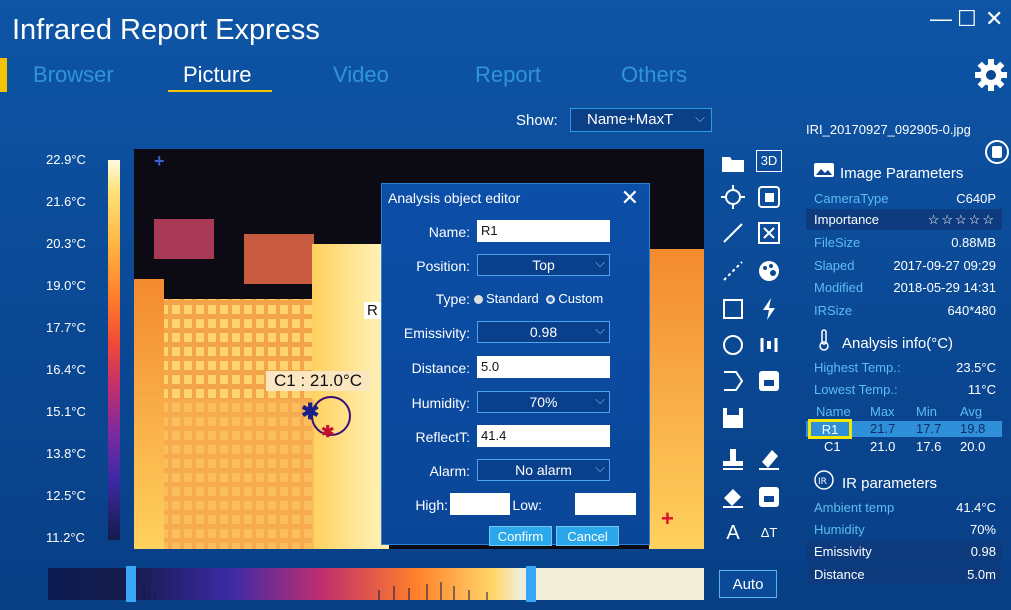  What do you see at coordinates (904, 551) in the screenshot?
I see `ir-row-emissivity: Emissivity 0.98` at bounding box center [904, 551].